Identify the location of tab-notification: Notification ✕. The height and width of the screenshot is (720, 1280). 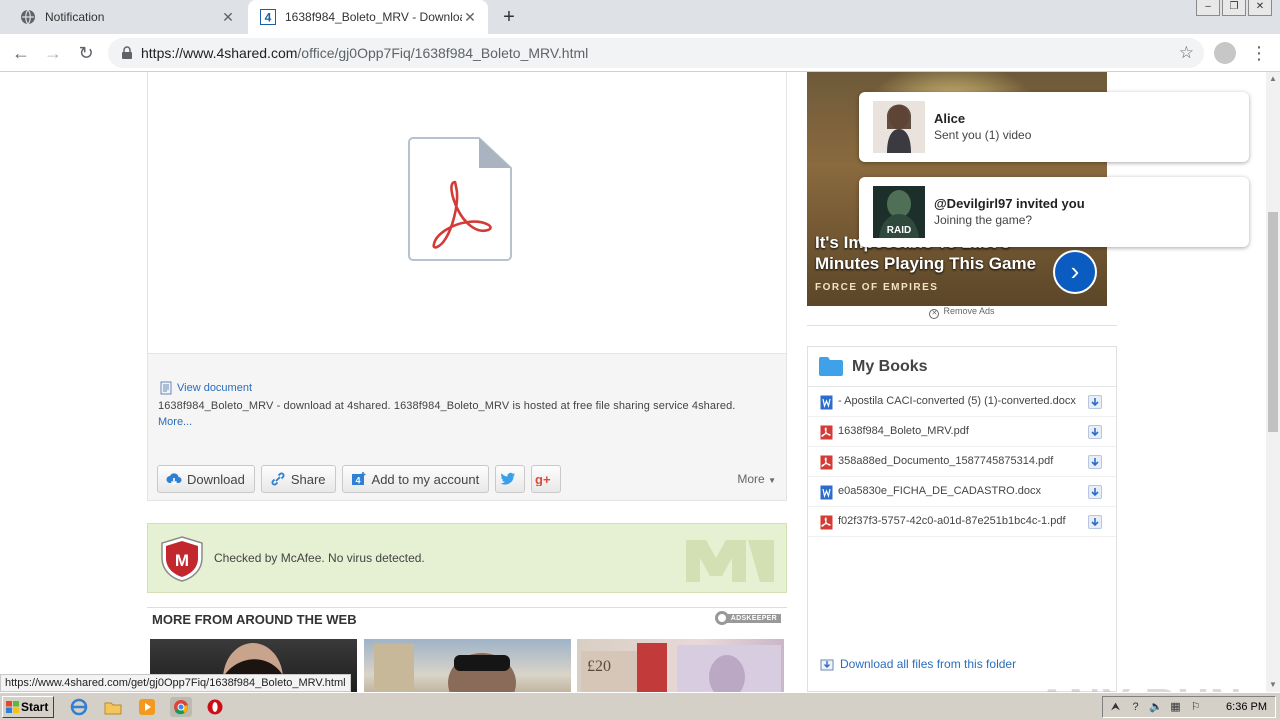
(127, 17).